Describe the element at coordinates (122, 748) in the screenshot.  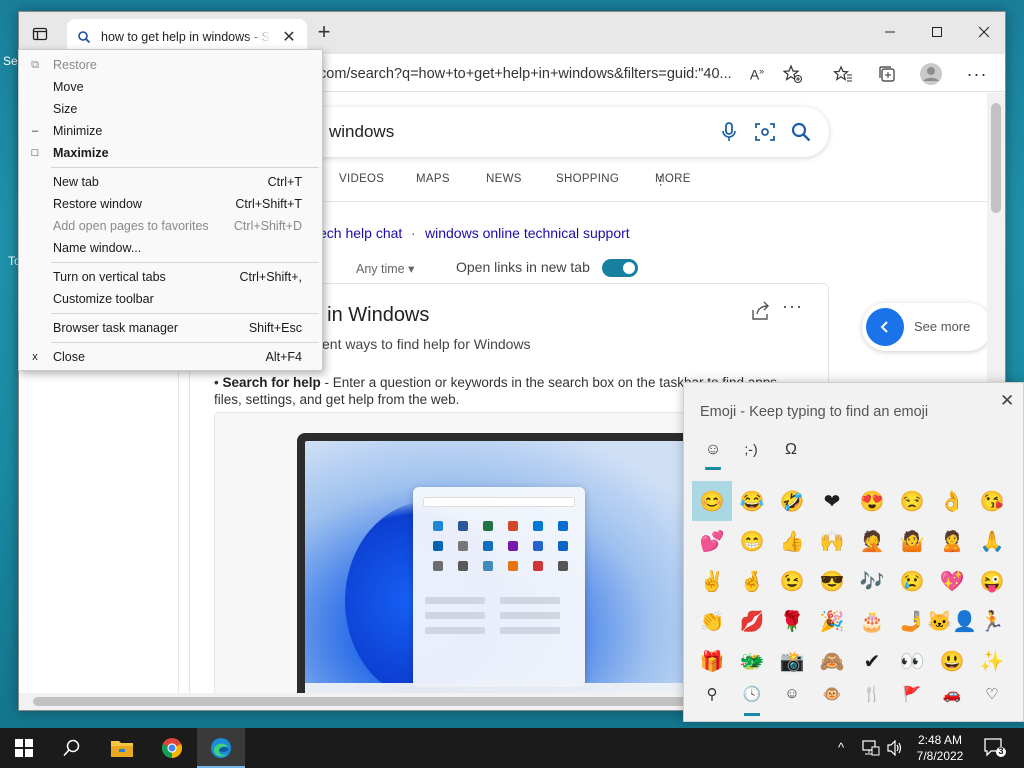
I see `file-explorer-button` at that location.